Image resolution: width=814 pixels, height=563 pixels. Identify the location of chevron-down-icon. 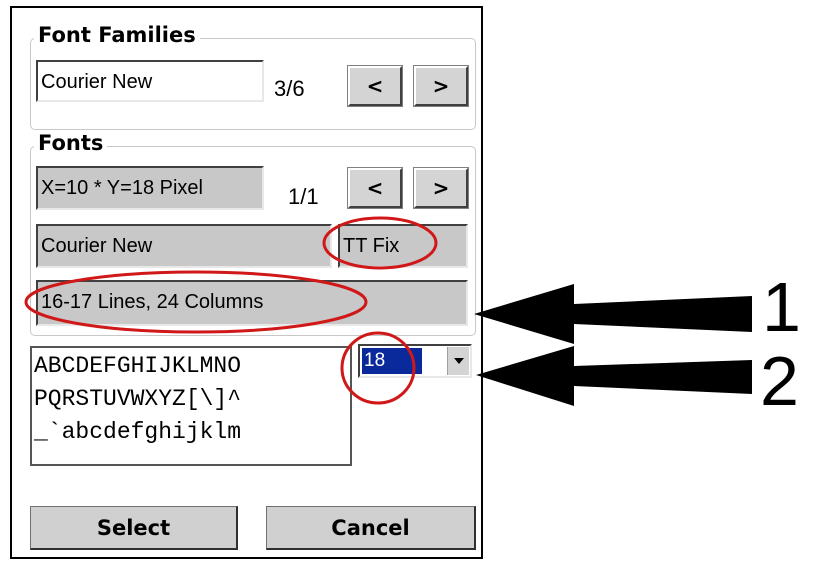
(458, 361).